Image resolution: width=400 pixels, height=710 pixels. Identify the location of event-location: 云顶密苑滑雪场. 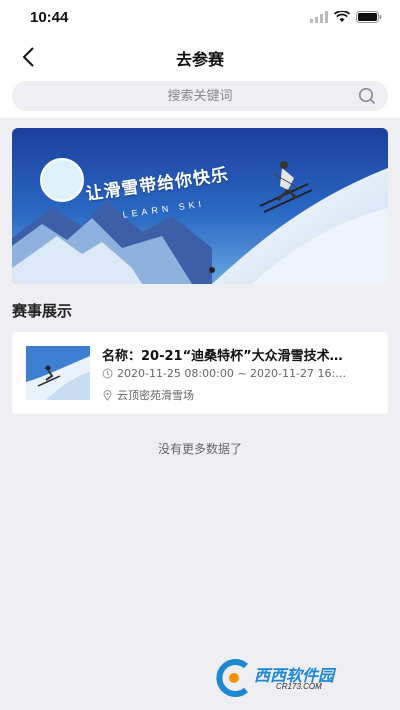
(155, 395).